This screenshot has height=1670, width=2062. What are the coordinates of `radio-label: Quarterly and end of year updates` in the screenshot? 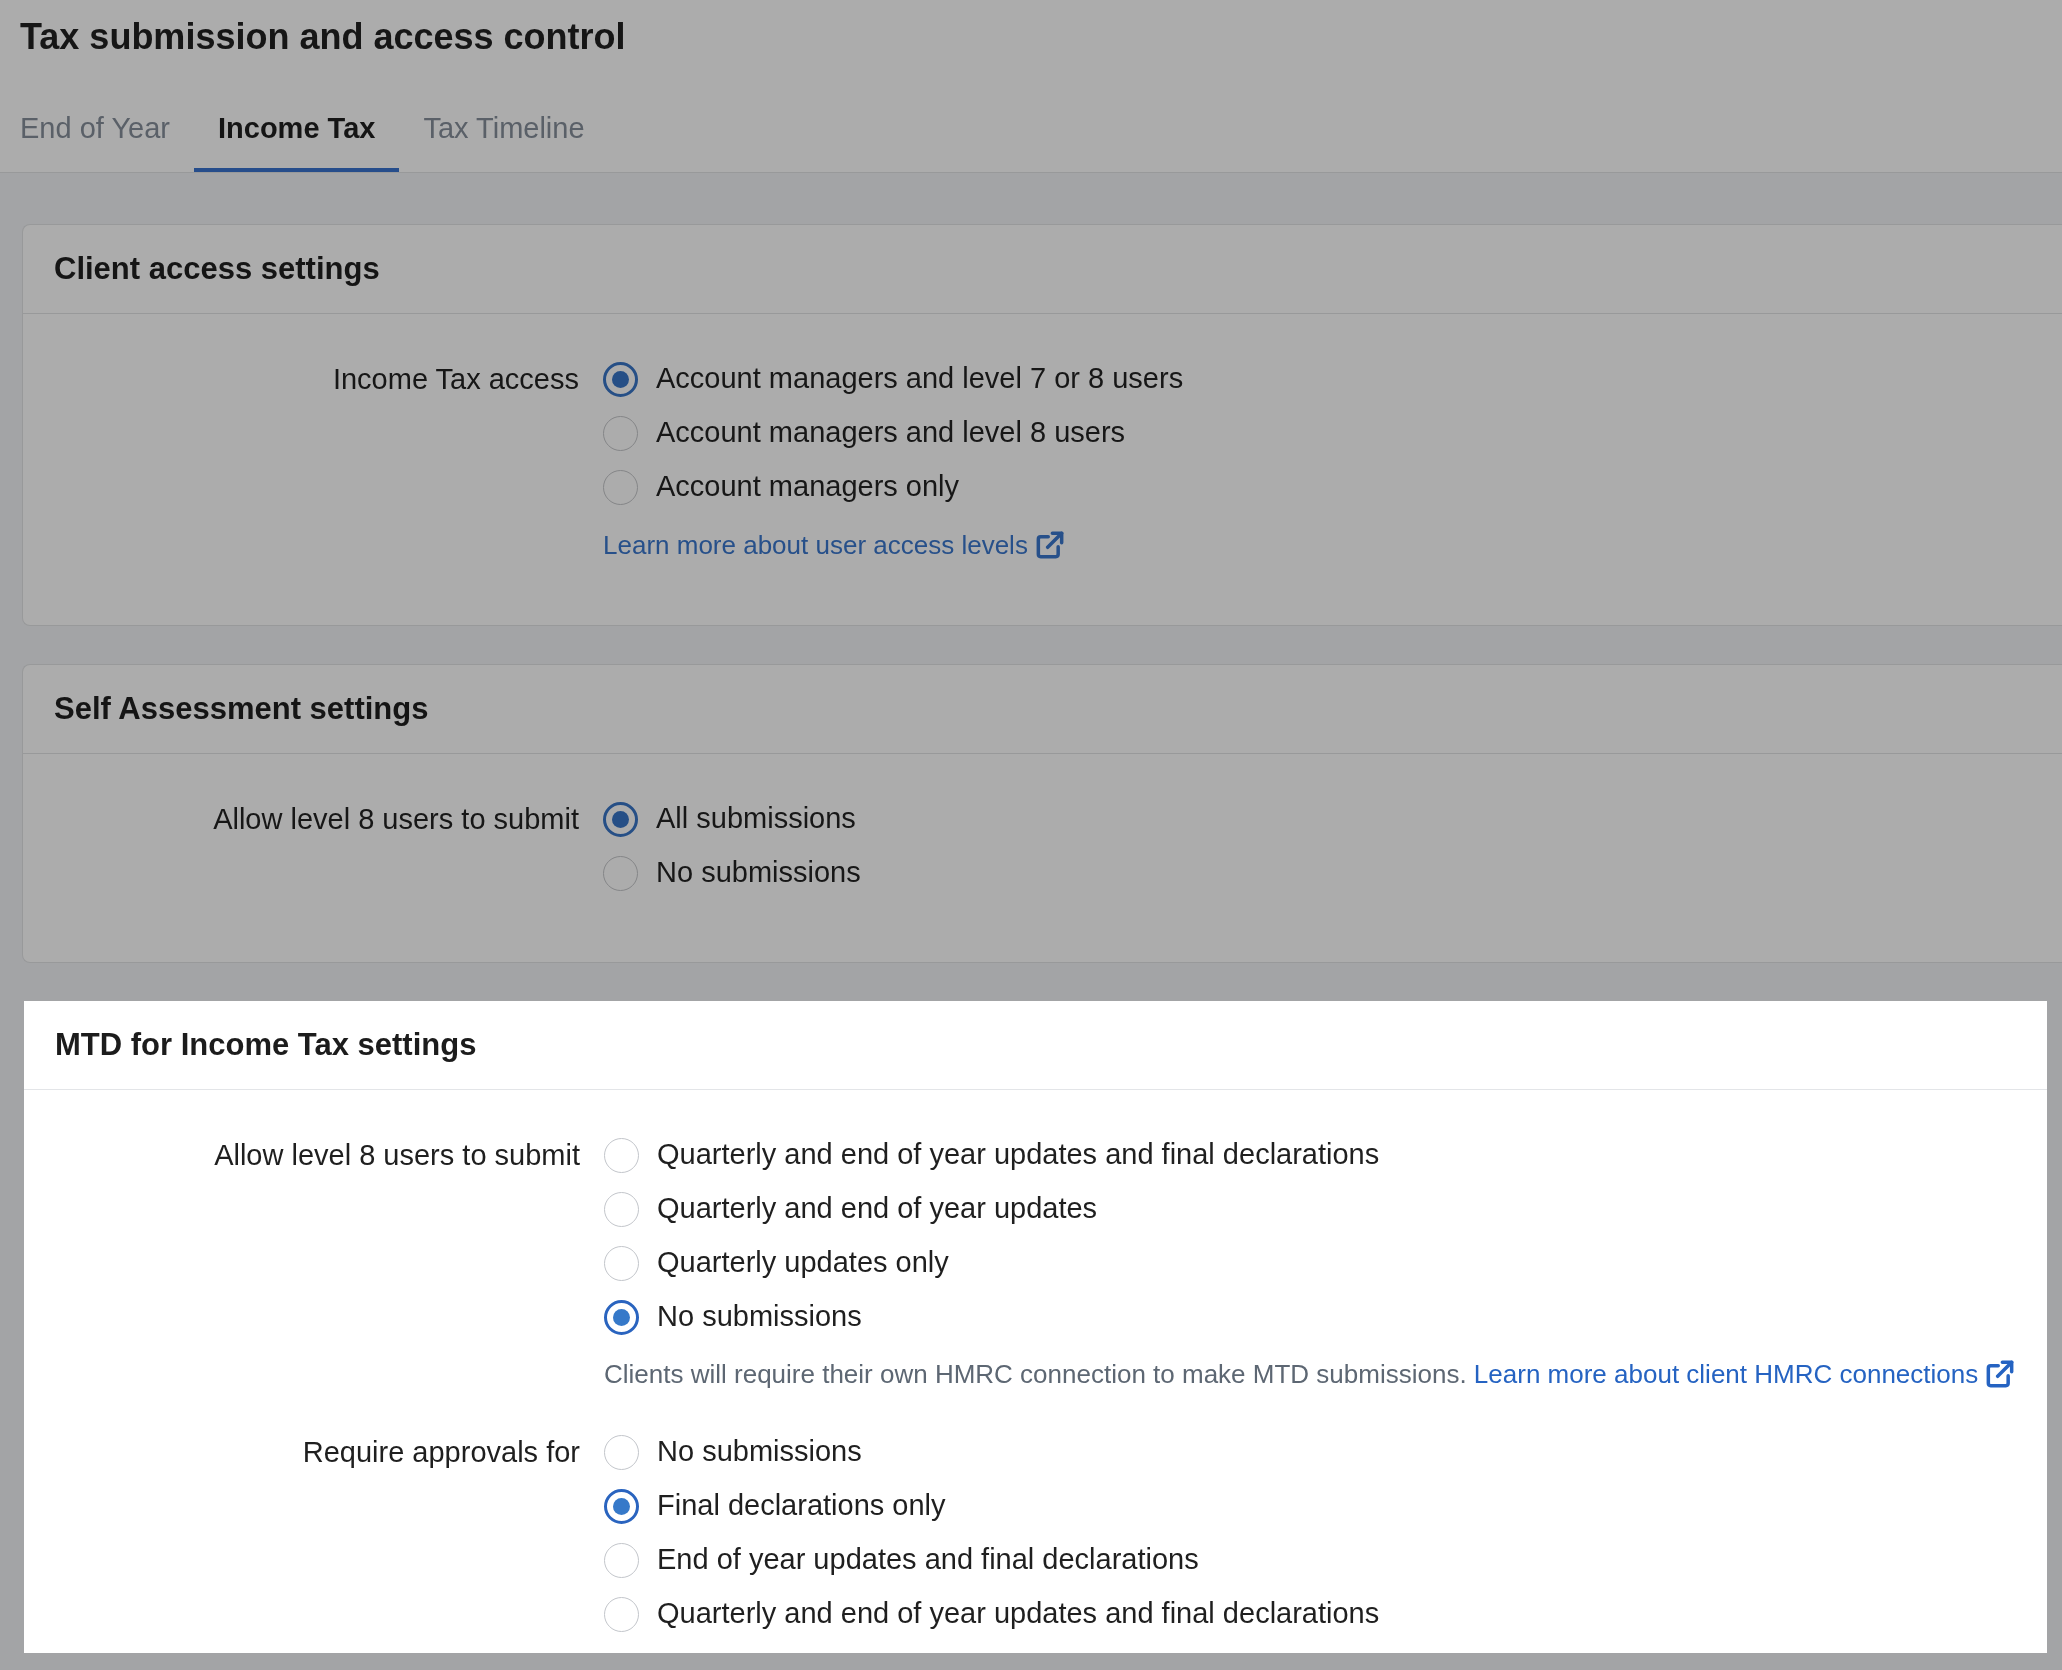 It's located at (877, 1209).